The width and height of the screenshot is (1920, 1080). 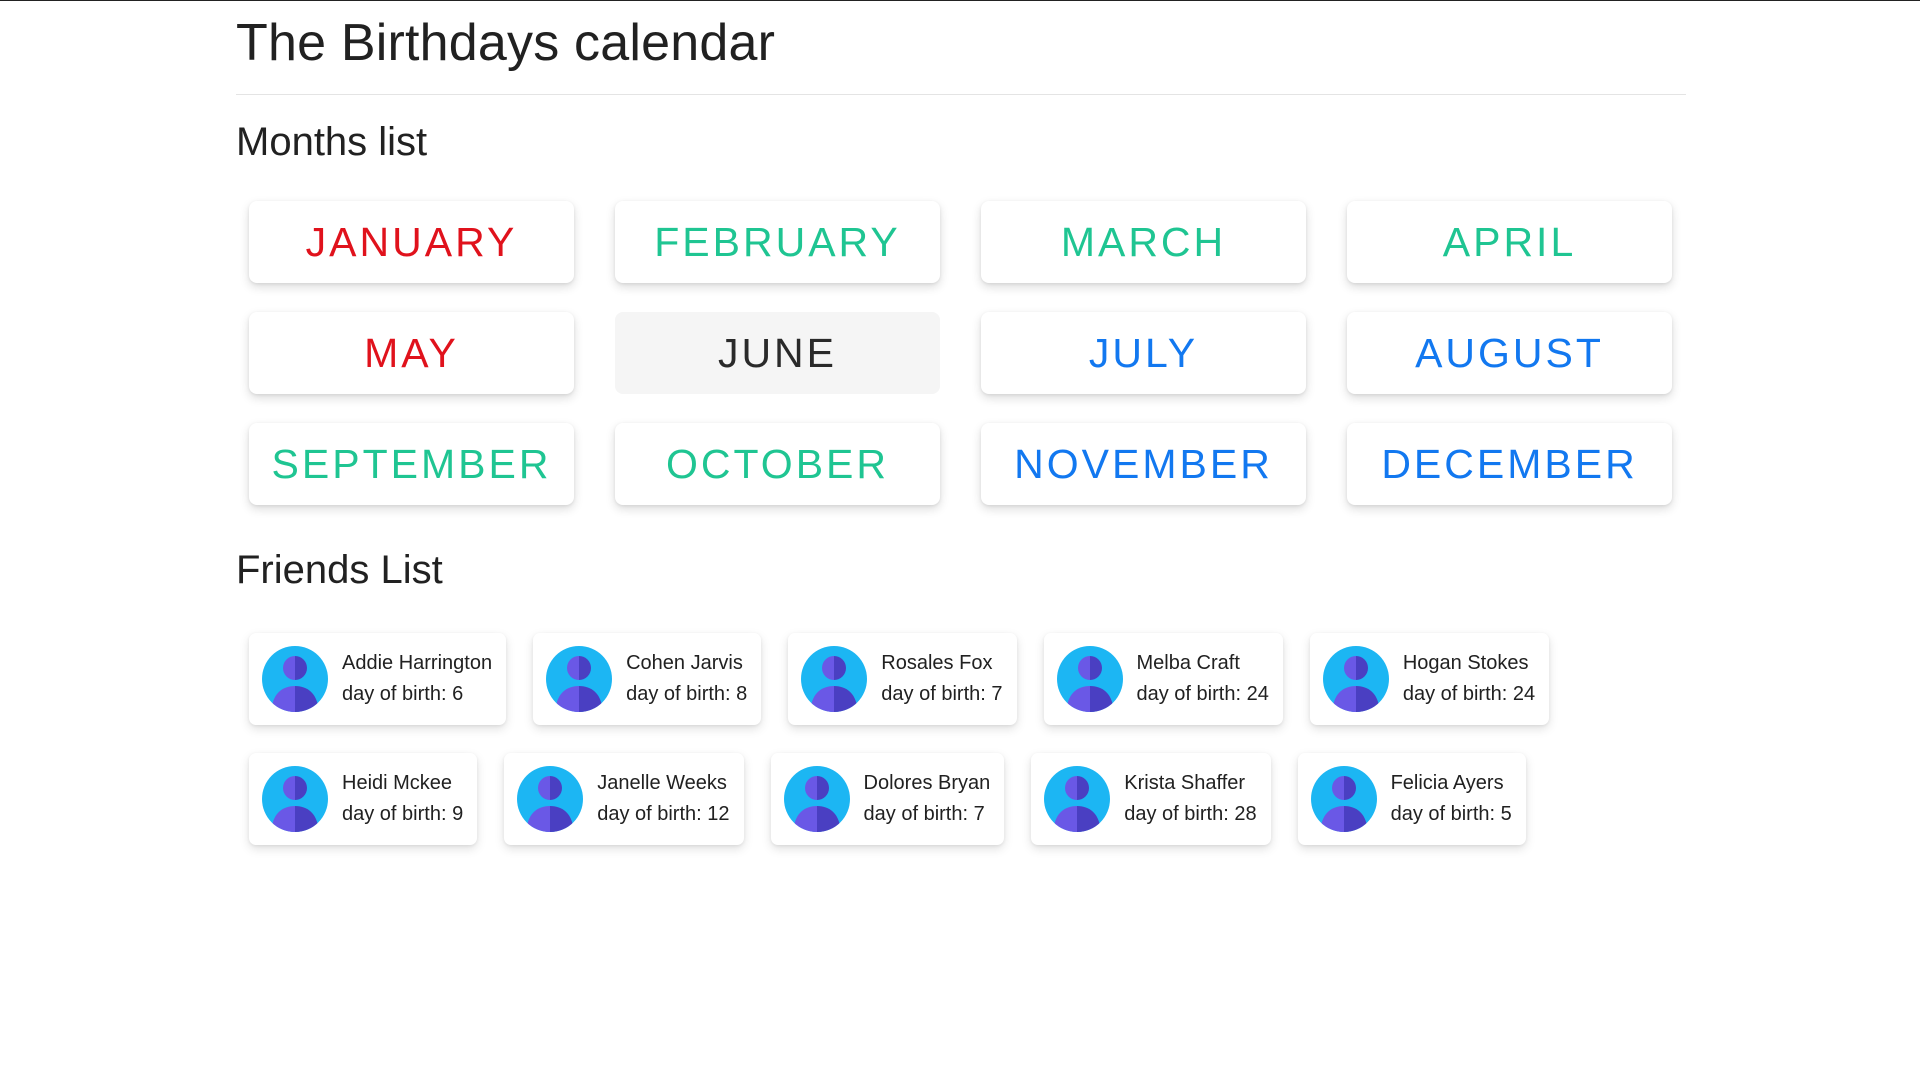 I want to click on friend-card: Krista Shaffer day of birth: 28, so click(x=1151, y=799).